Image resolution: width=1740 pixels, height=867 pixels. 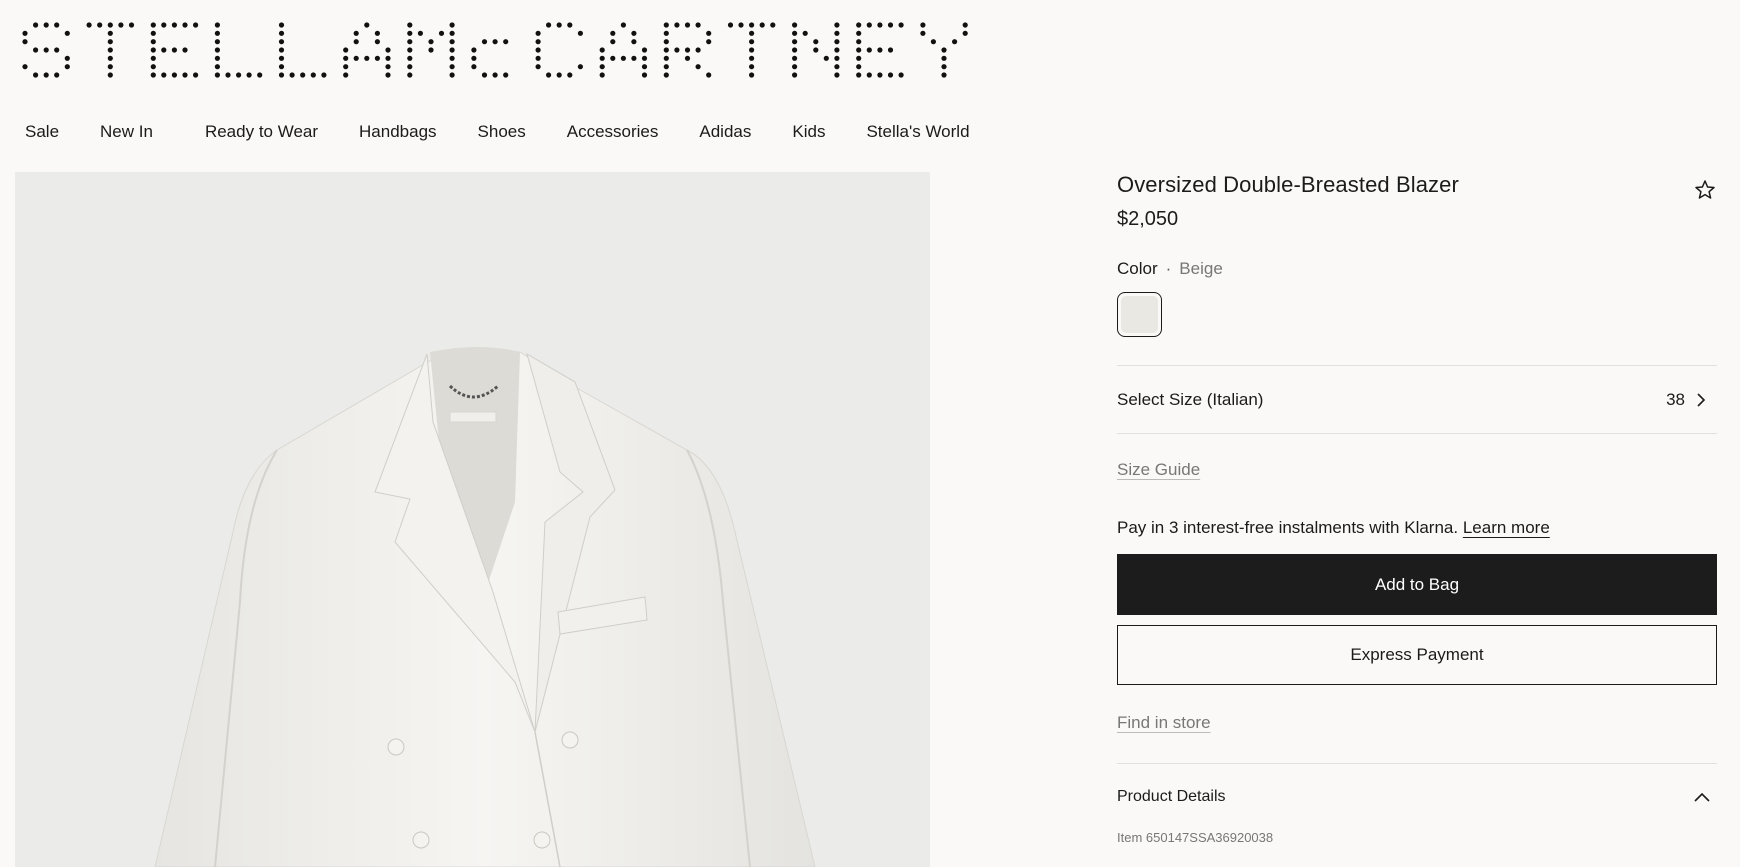 I want to click on color-value: Beige, so click(x=1201, y=268).